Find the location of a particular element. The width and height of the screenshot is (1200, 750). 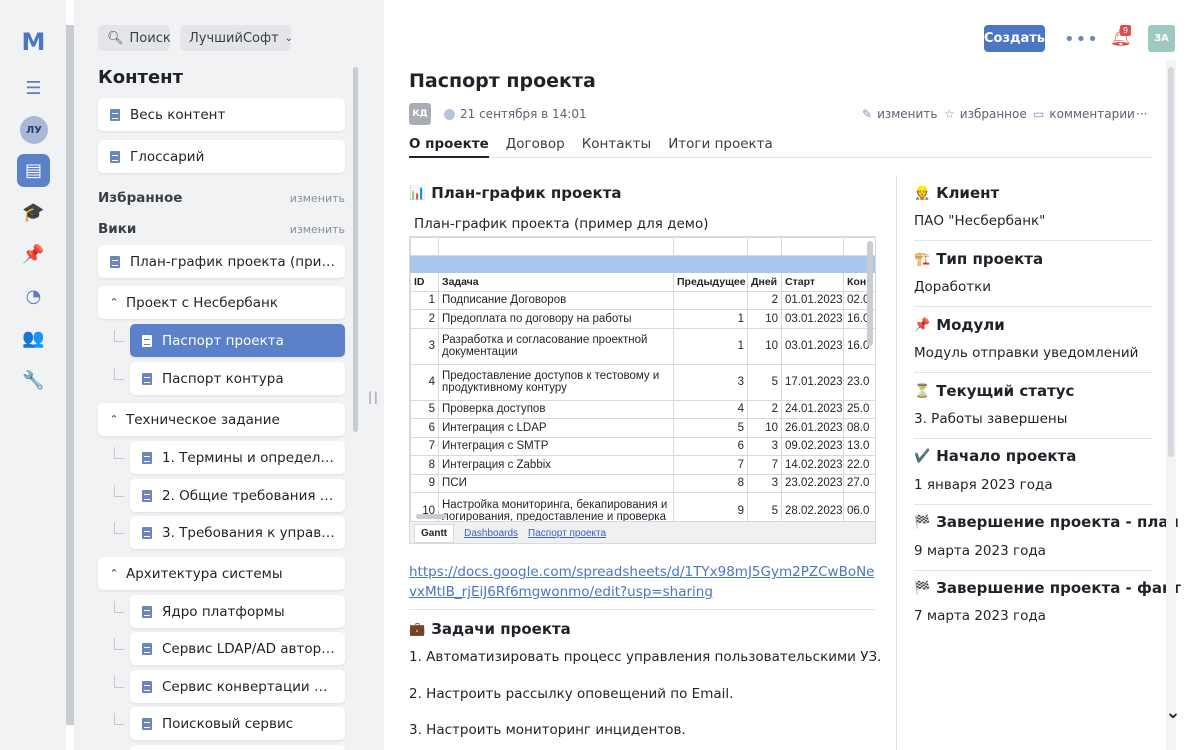

tab-contacts: Контакты is located at coordinates (616, 147).